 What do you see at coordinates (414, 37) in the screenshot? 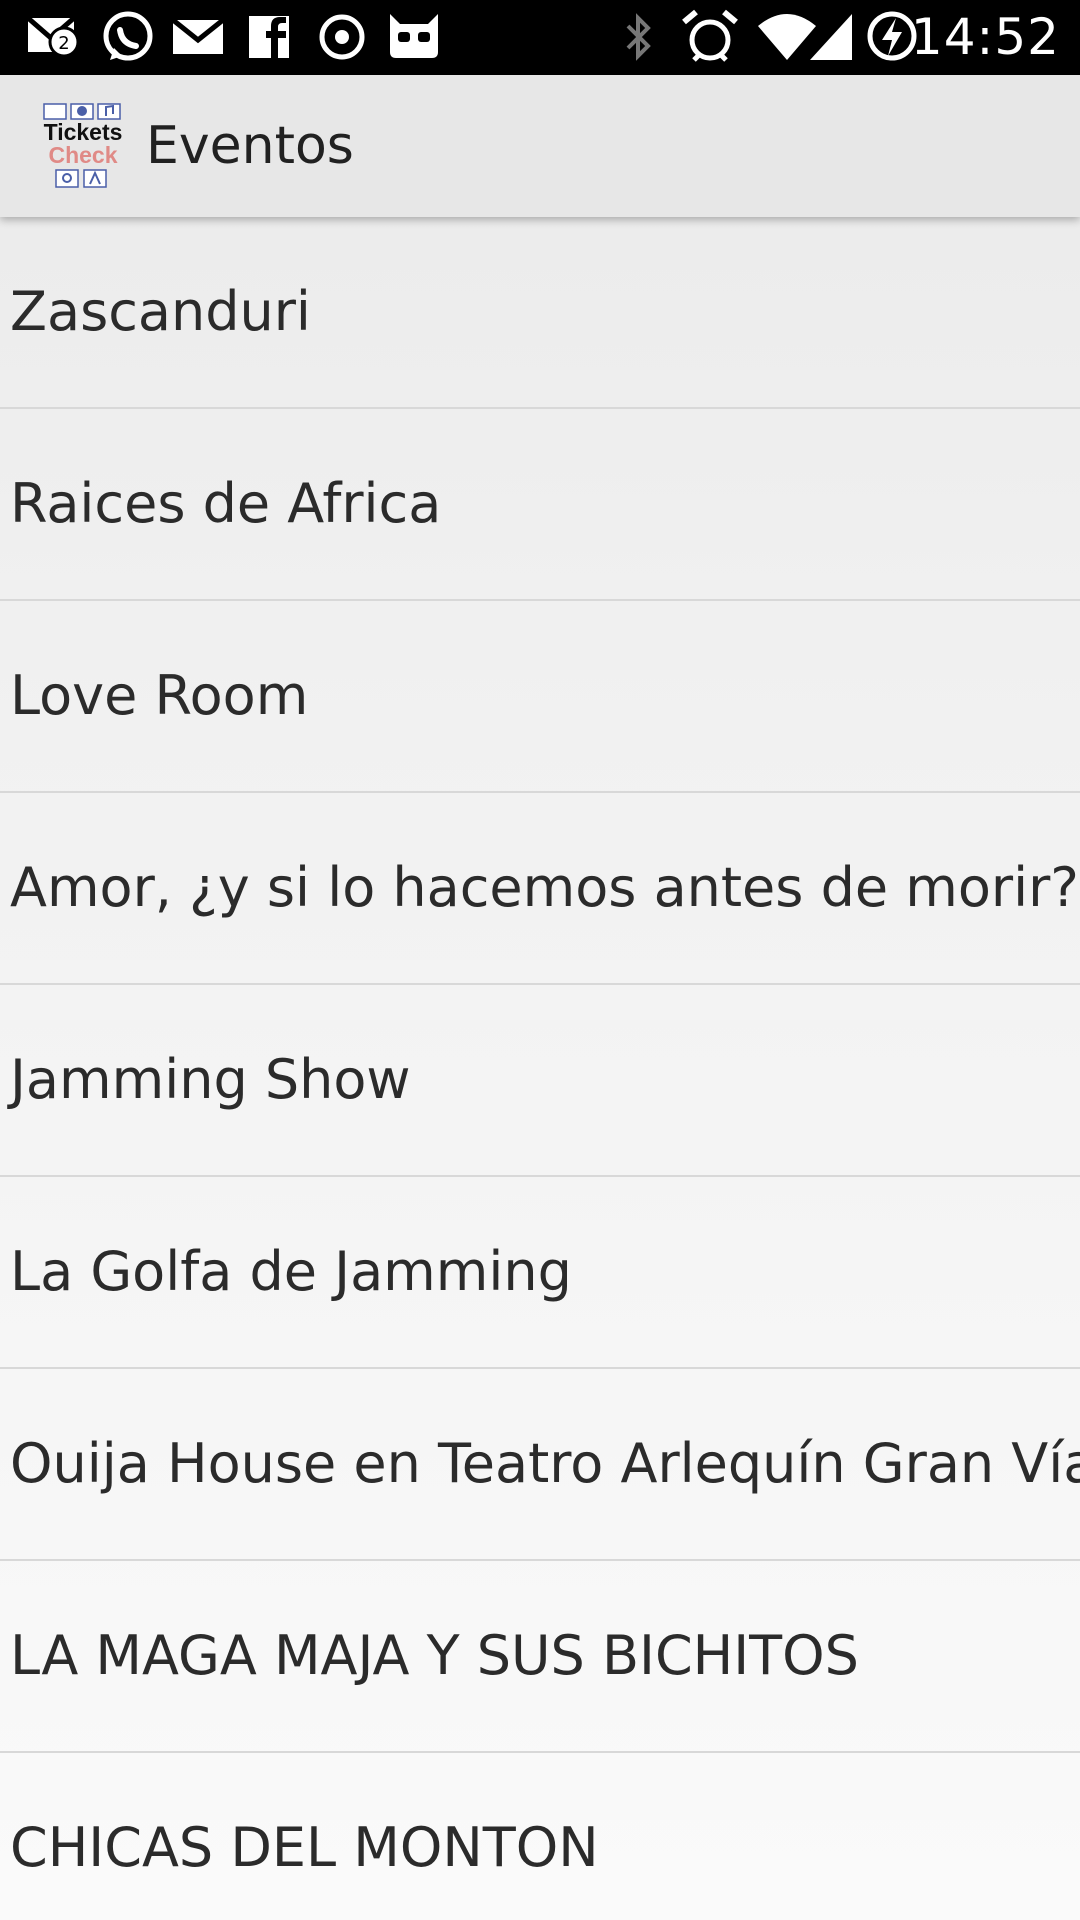
I see `cyanogen-icon` at bounding box center [414, 37].